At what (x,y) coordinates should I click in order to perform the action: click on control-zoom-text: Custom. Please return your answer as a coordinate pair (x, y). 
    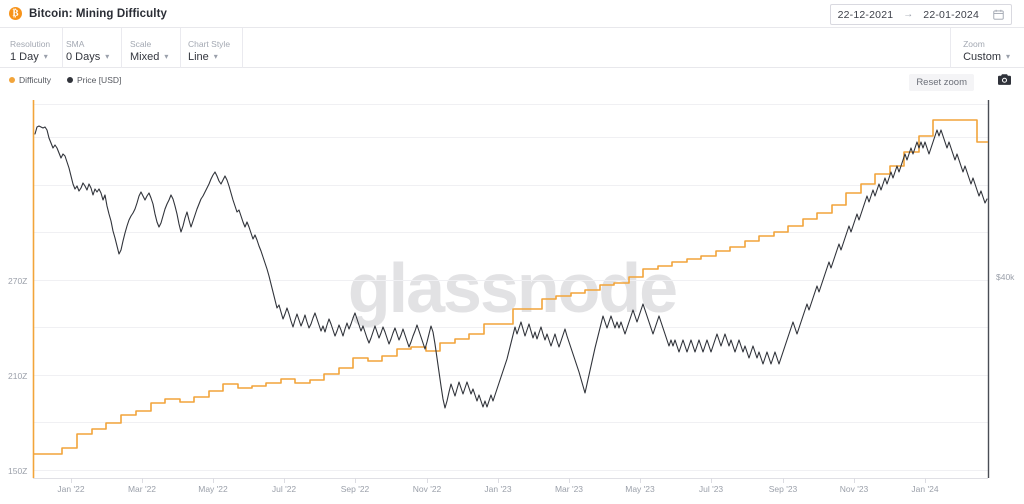
    Looking at the image, I should click on (982, 56).